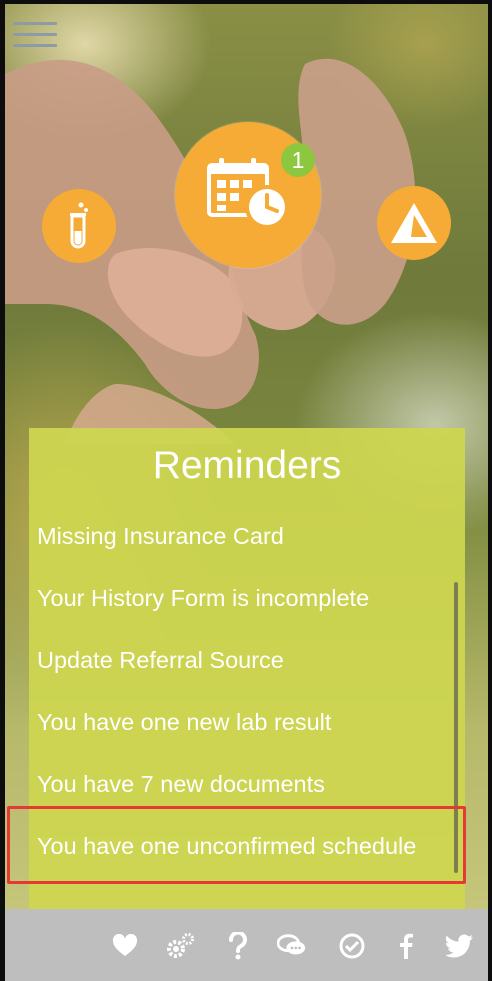  What do you see at coordinates (36, 35) in the screenshot?
I see `hamburger-menu-icon` at bounding box center [36, 35].